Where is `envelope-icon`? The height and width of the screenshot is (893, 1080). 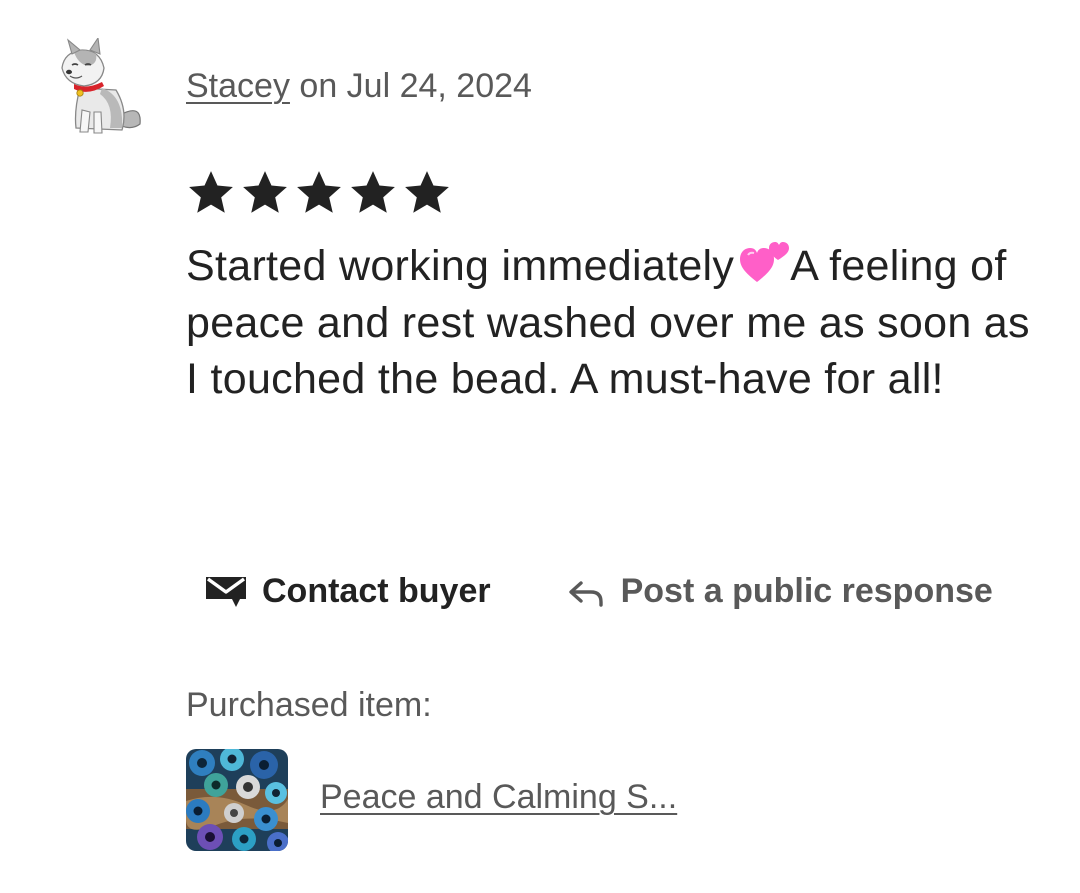
envelope-icon is located at coordinates (226, 591).